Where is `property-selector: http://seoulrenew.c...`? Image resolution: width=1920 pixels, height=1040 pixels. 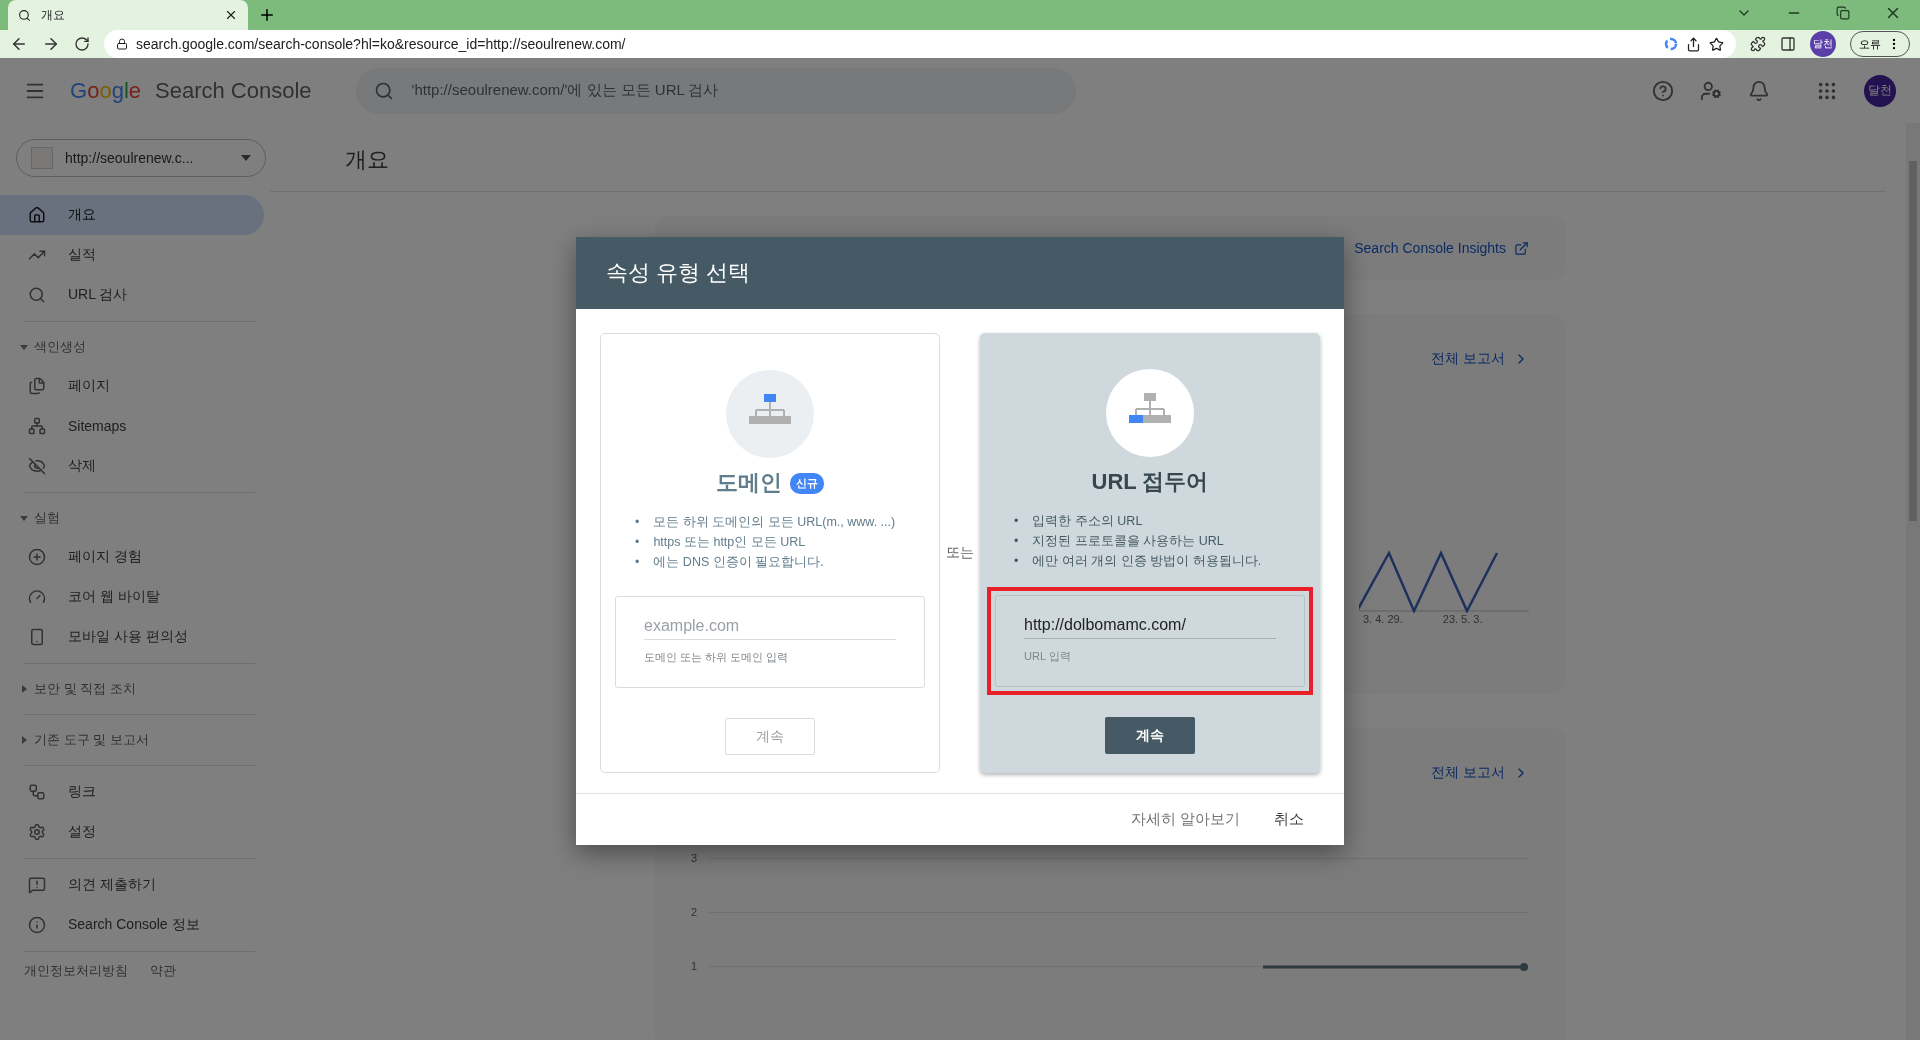
property-selector: http://seoulrenew.c... is located at coordinates (141, 158).